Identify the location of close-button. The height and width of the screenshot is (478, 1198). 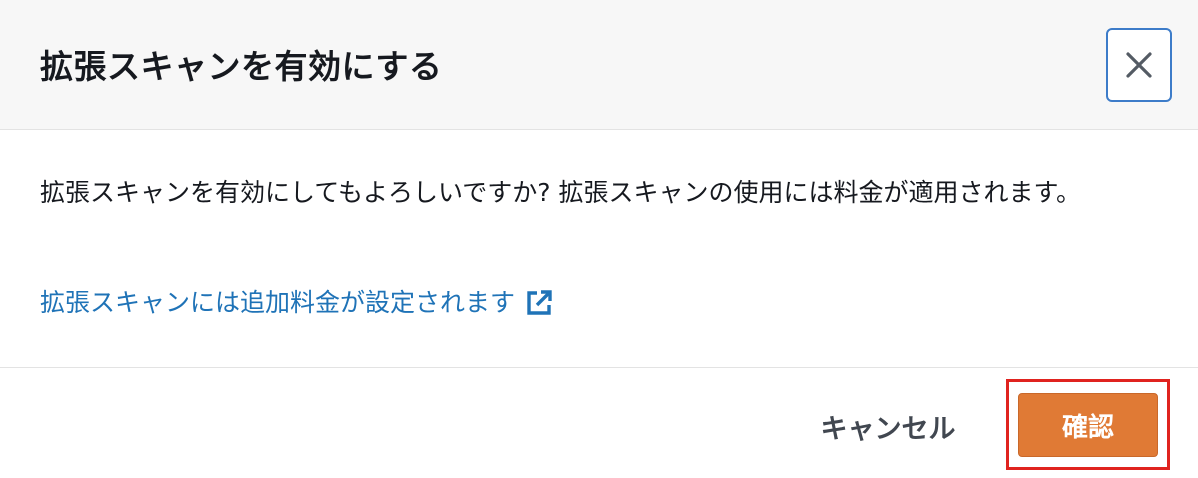
(1139, 65).